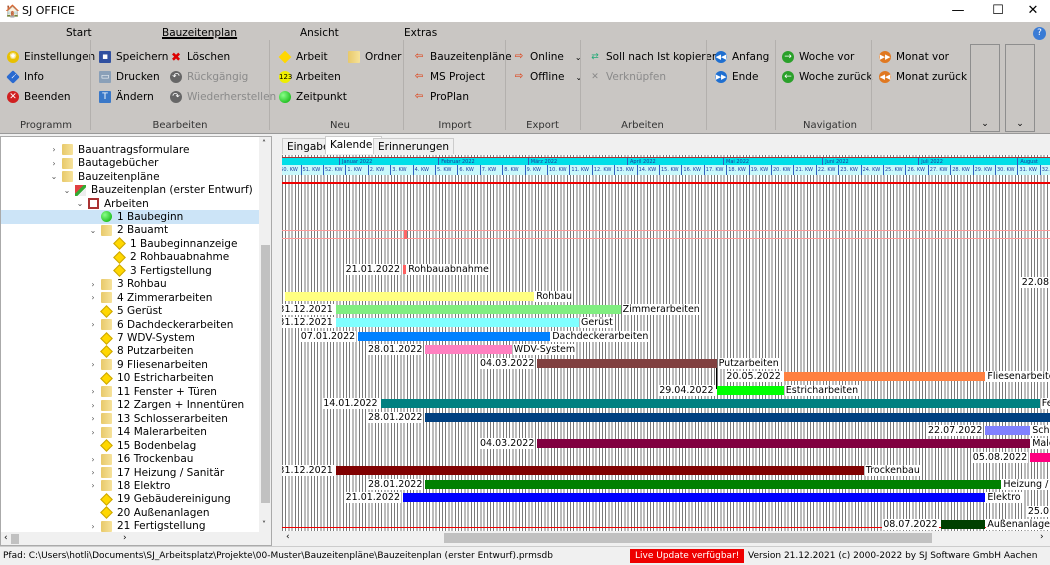 Image resolution: width=1050 pixels, height=565 pixels. I want to click on tree-item: ⌄ Arbeiten, so click(130, 203).